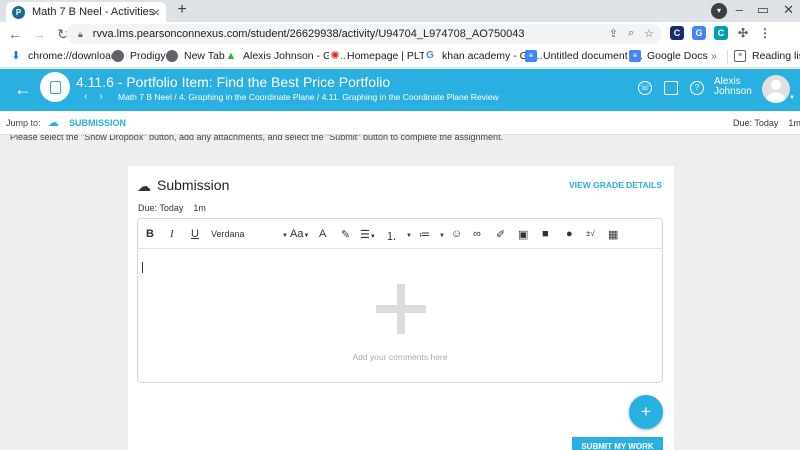  I want to click on lesson-badge-icon, so click(55, 87).